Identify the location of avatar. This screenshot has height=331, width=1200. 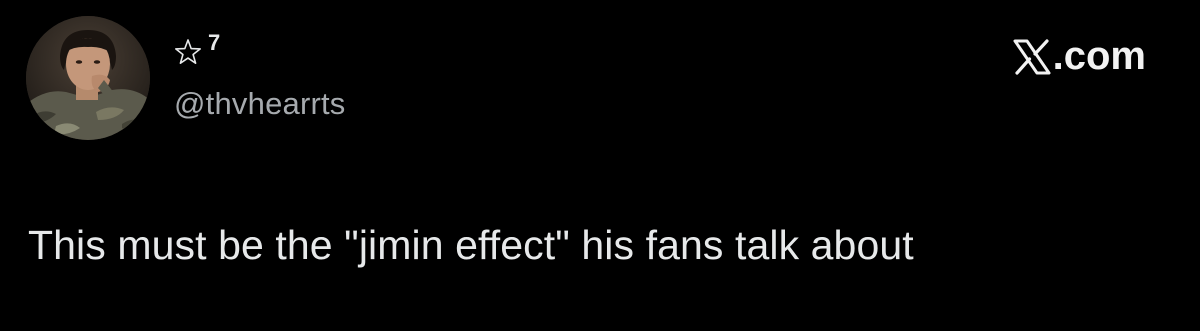
(88, 78).